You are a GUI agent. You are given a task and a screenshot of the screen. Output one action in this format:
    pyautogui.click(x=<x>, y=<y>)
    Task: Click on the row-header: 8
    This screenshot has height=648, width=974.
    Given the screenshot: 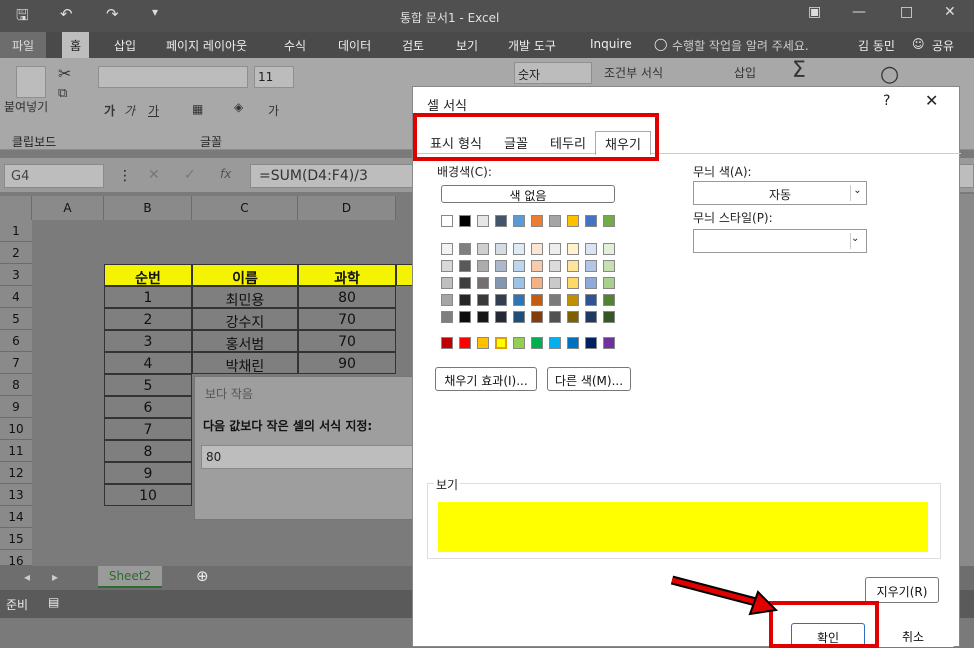 What is the action you would take?
    pyautogui.click(x=16, y=385)
    